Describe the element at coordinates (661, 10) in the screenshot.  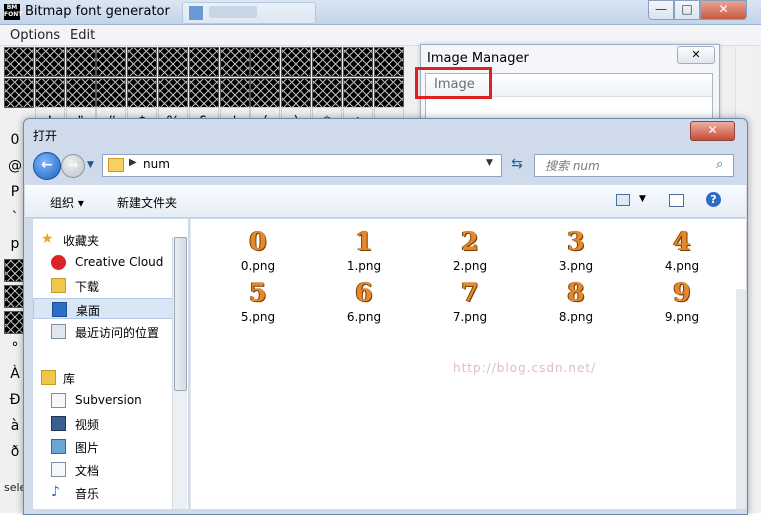
I see `minimize-button: —` at that location.